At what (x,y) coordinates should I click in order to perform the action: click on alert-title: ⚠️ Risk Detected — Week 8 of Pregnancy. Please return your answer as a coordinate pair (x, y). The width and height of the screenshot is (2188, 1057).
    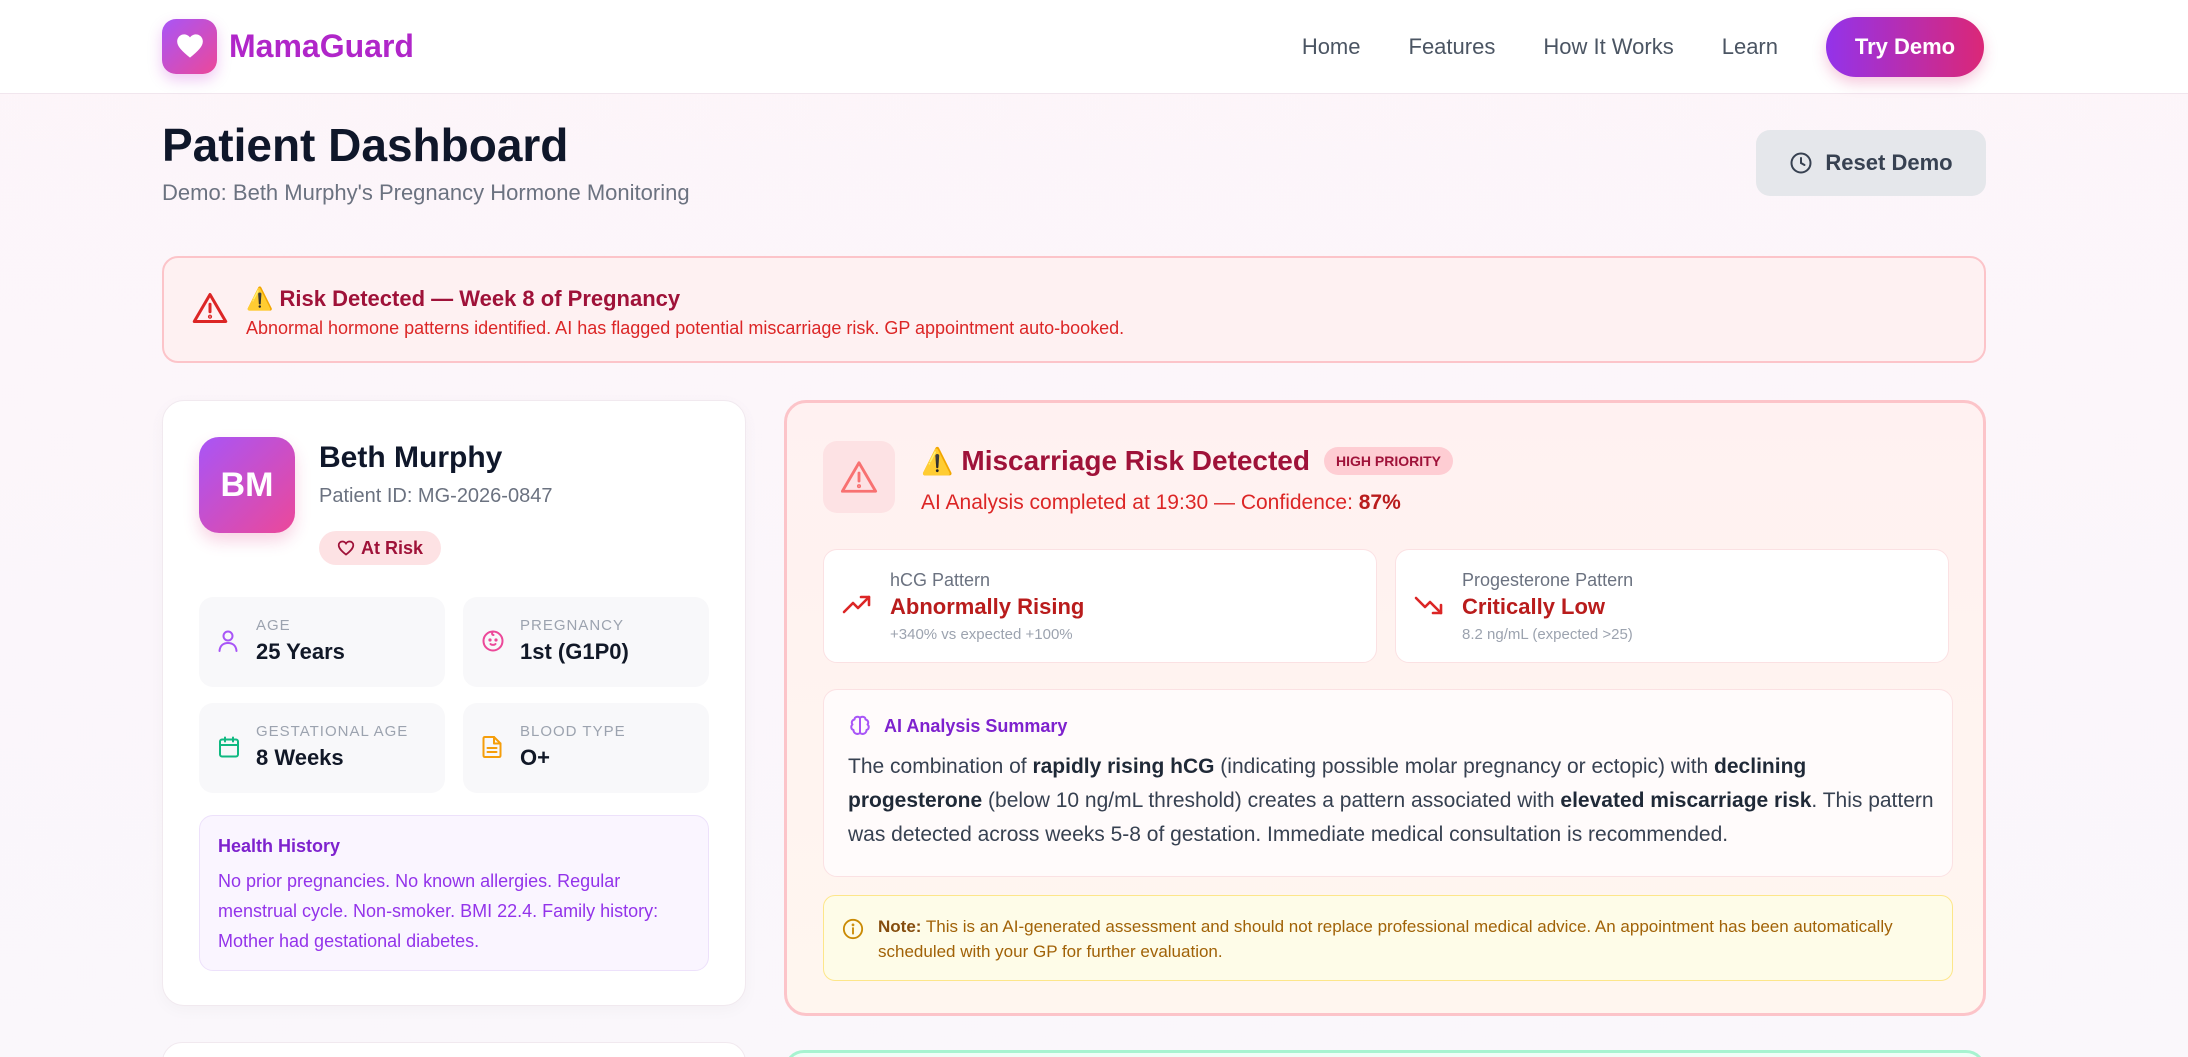
    Looking at the image, I should click on (463, 298).